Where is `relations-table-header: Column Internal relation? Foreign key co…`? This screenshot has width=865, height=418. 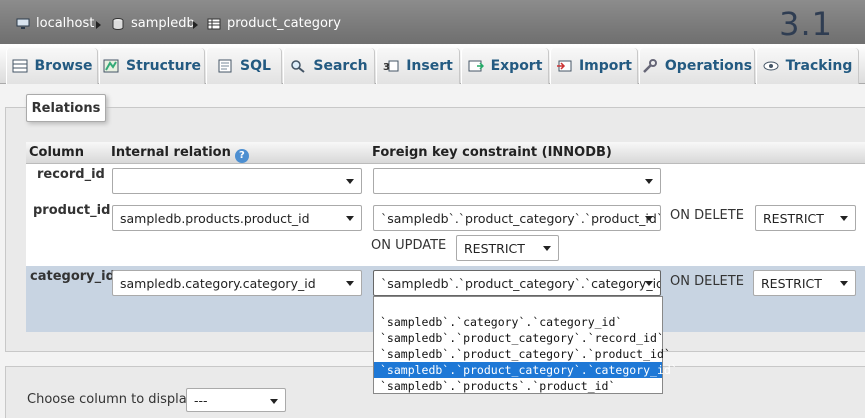 relations-table-header: Column Internal relation? Foreign key co… is located at coordinates (445, 153).